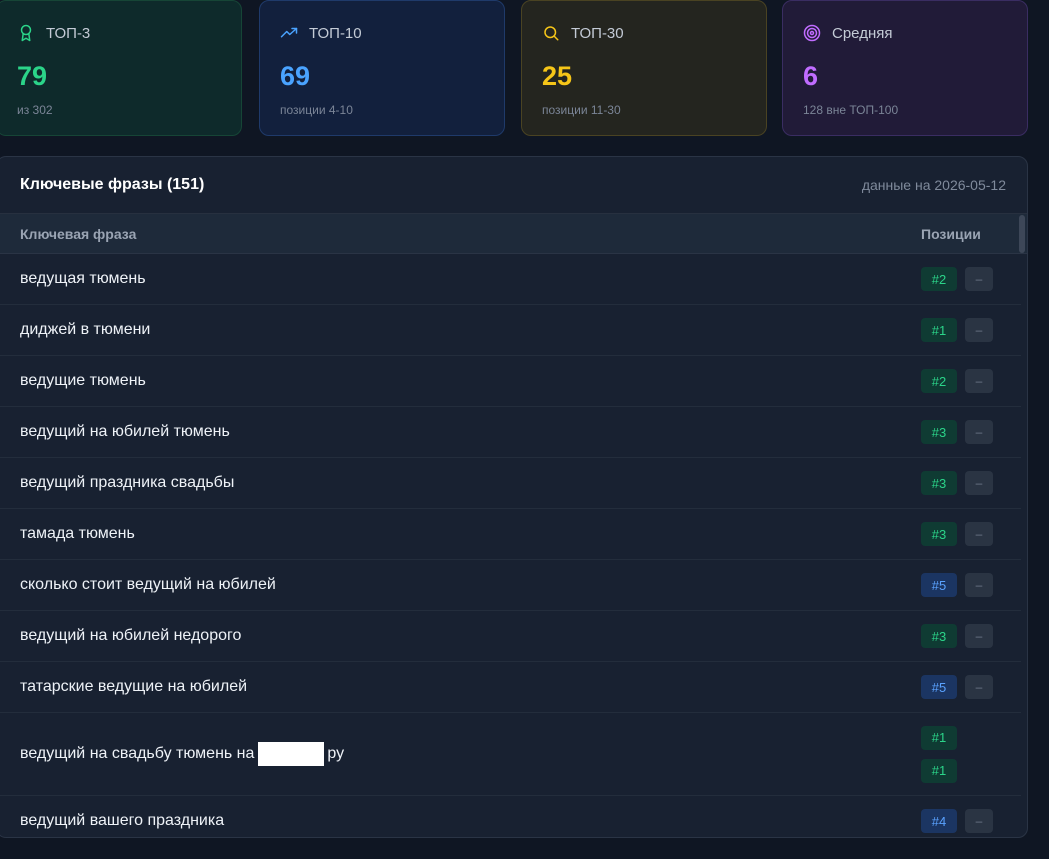 Image resolution: width=1049 pixels, height=859 pixels. Describe the element at coordinates (289, 32) in the screenshot. I see `trending-up-icon` at that location.